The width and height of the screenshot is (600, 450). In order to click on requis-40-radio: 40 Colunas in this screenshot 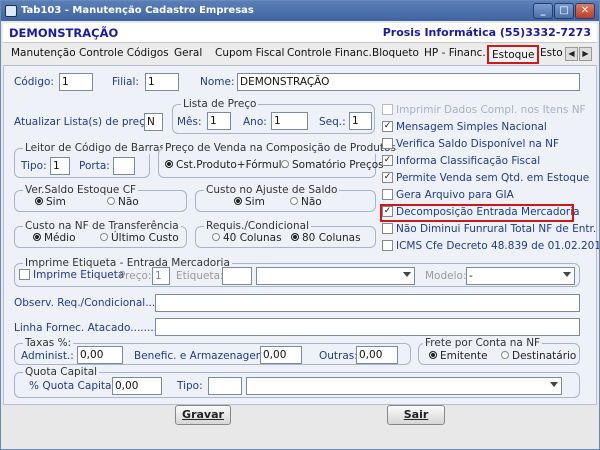, I will do `click(247, 238)`.